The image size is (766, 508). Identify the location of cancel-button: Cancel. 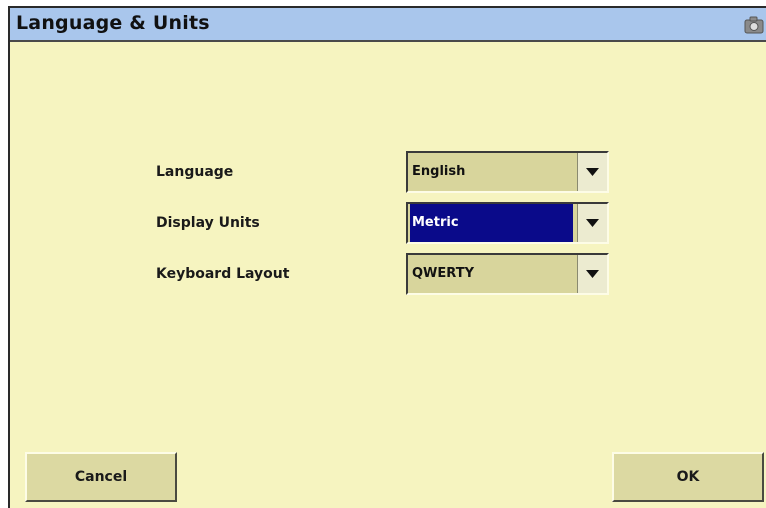
(101, 477).